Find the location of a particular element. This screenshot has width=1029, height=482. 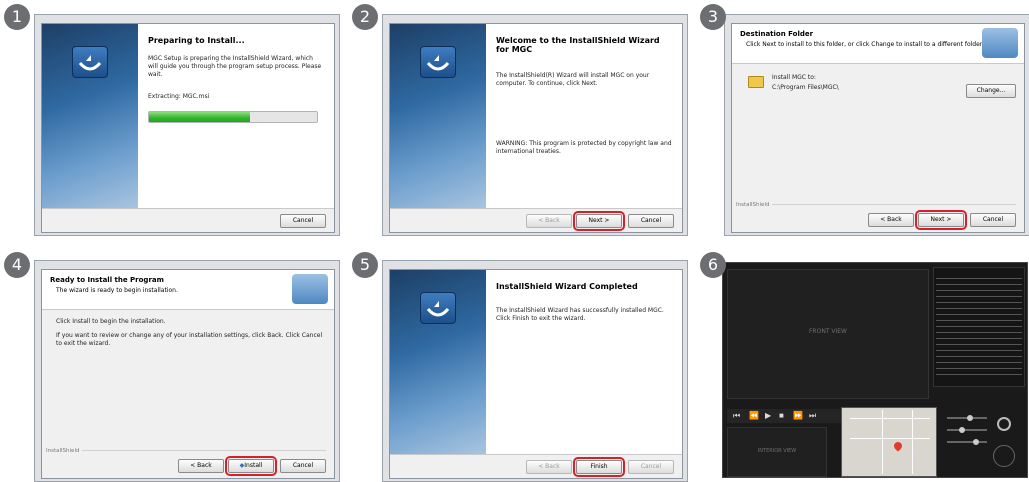

step-badge-6: 6 is located at coordinates (713, 265).